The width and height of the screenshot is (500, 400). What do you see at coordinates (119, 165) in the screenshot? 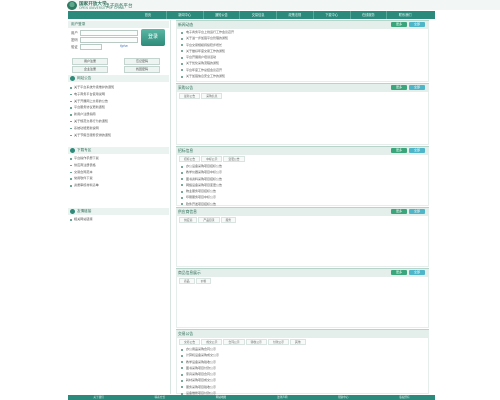
I see `list-item: 供应商注册表格` at bounding box center [119, 165].